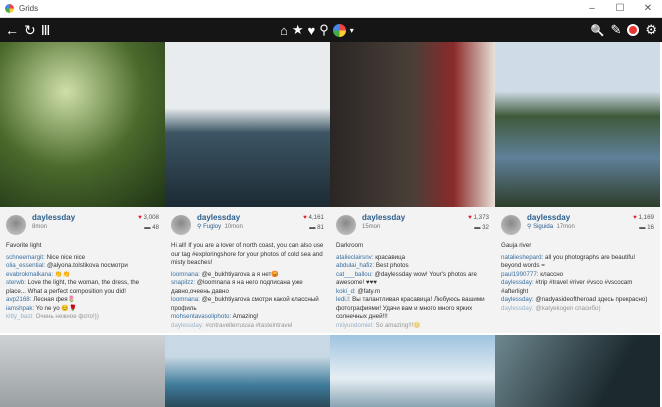  Describe the element at coordinates (62, 274) in the screenshot. I see `comment-text: 👏👏` at that location.